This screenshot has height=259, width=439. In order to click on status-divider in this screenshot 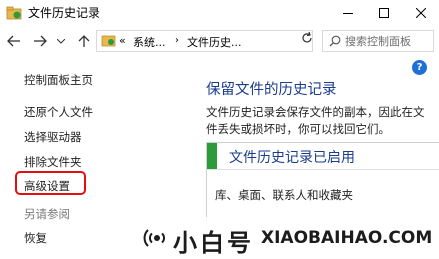, I will do `click(323, 169)`.